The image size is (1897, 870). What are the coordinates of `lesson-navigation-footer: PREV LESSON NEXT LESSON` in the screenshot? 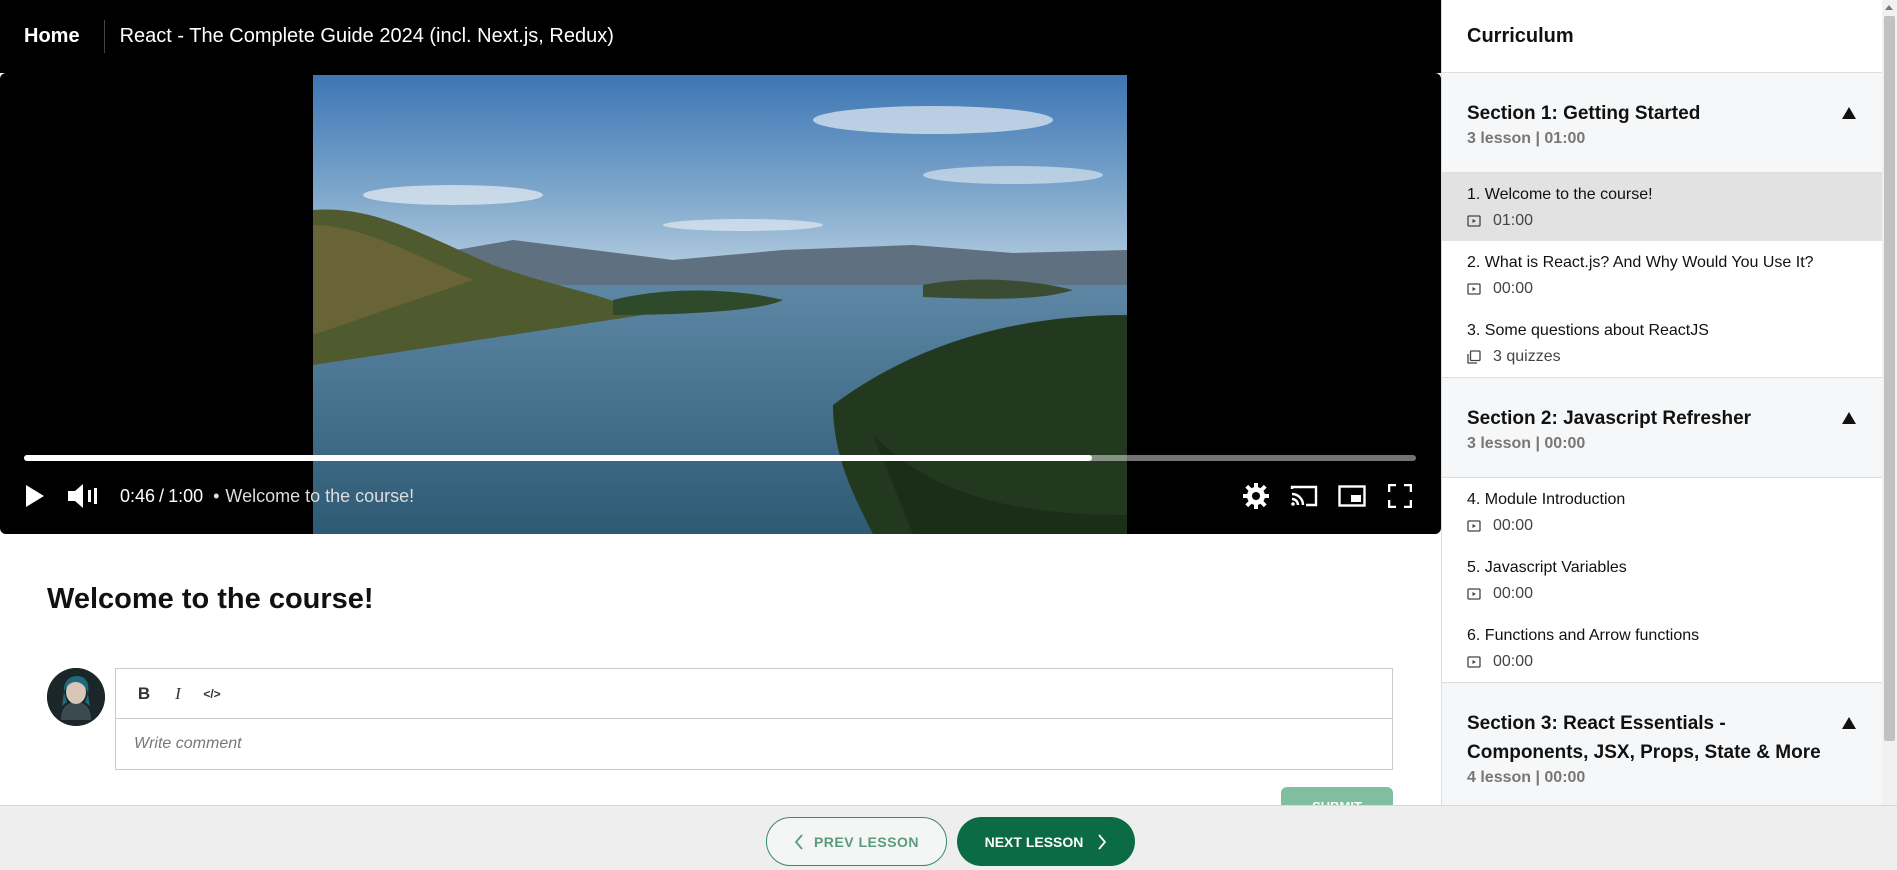 It's located at (948, 837).